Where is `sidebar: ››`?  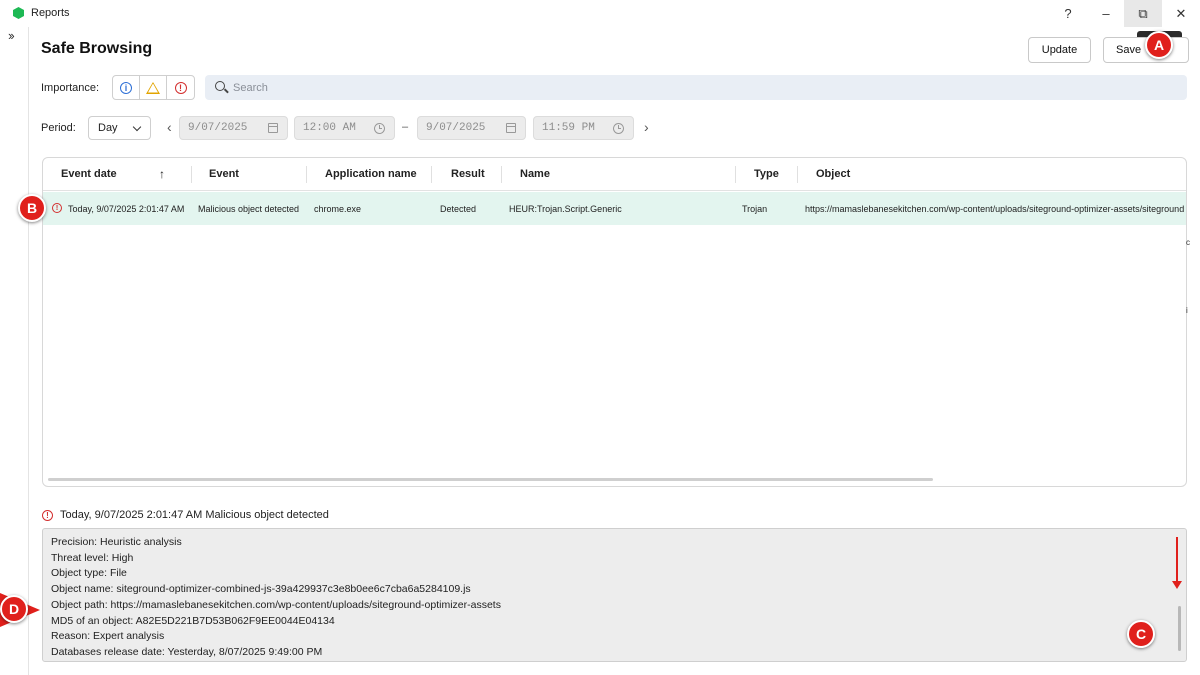 sidebar: ›› is located at coordinates (14, 351).